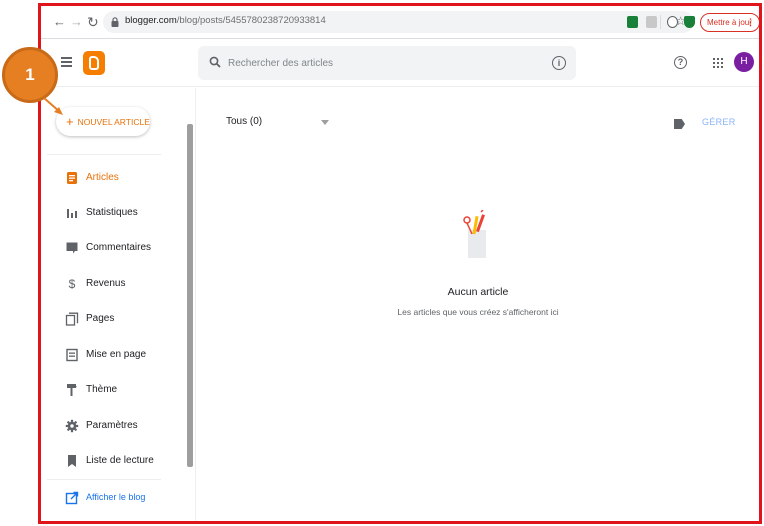 The width and height of the screenshot is (764, 526). I want to click on sidebar-item-label: Mise en page, so click(116, 354).